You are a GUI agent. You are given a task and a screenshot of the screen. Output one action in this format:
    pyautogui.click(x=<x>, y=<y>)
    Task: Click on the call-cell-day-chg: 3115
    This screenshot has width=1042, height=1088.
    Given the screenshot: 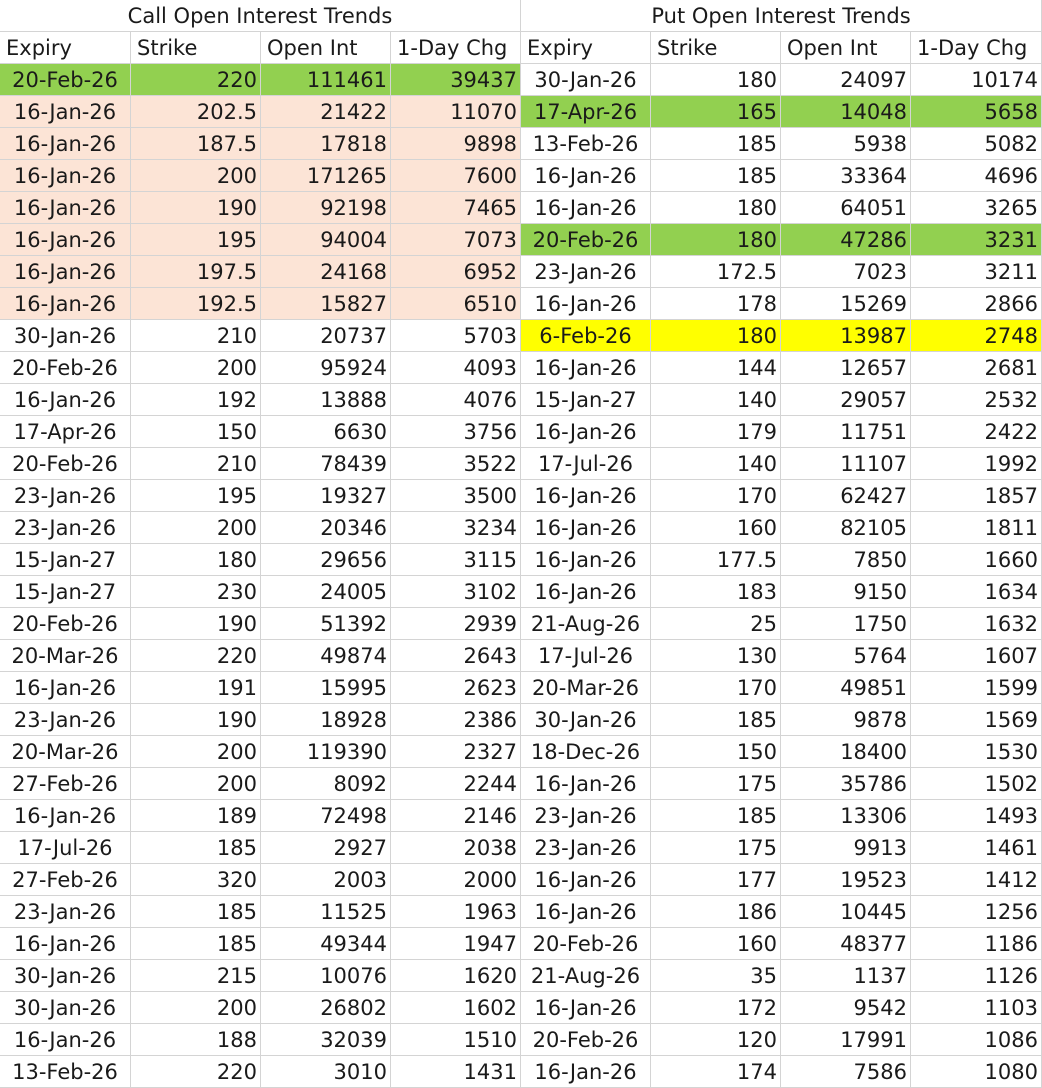 What is the action you would take?
    pyautogui.click(x=456, y=560)
    